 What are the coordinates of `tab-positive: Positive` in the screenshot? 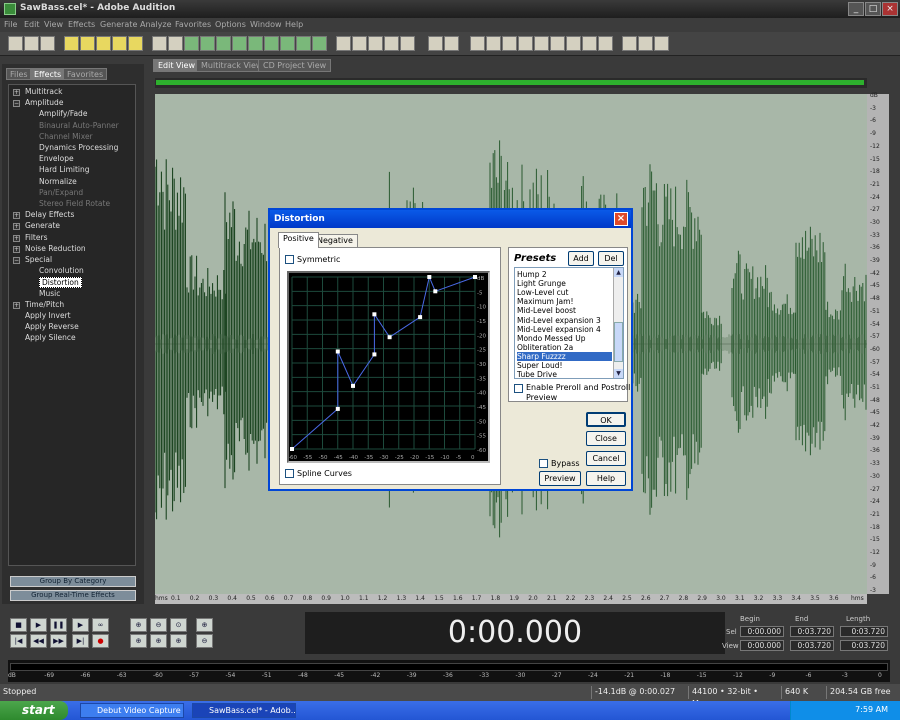 It's located at (298, 240).